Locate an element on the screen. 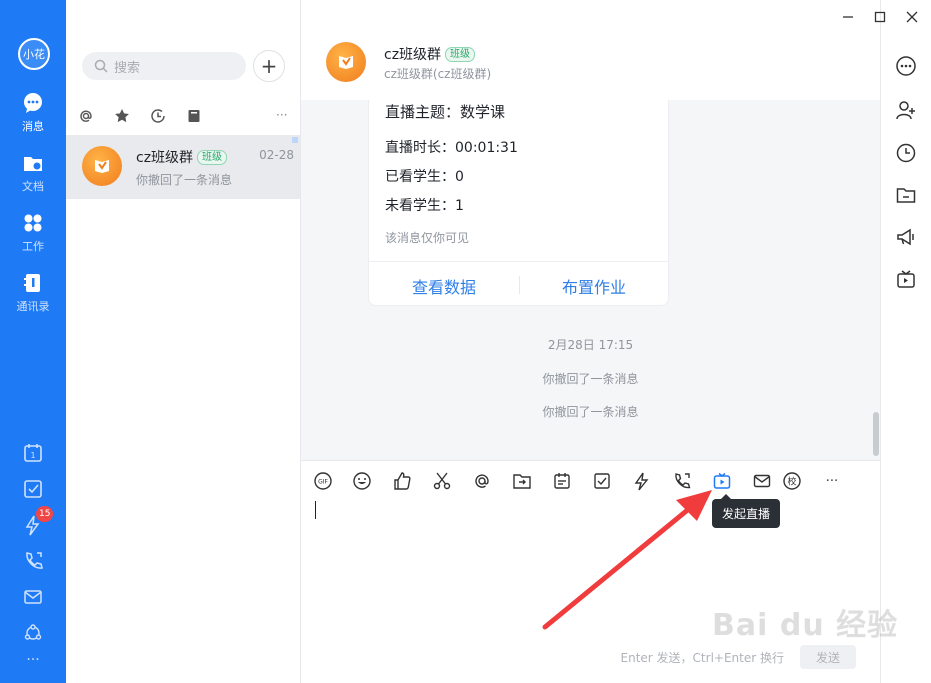 The width and height of the screenshot is (931, 683). session-time: 02-28 is located at coordinates (276, 155).